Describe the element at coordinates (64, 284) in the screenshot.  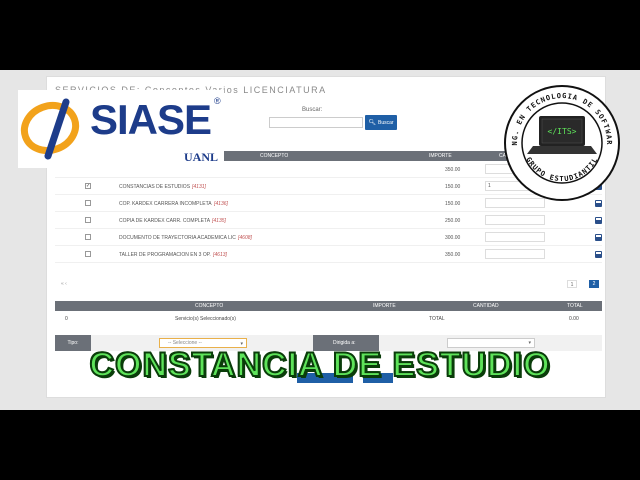
I see `pager-prev: « ‹` at that location.